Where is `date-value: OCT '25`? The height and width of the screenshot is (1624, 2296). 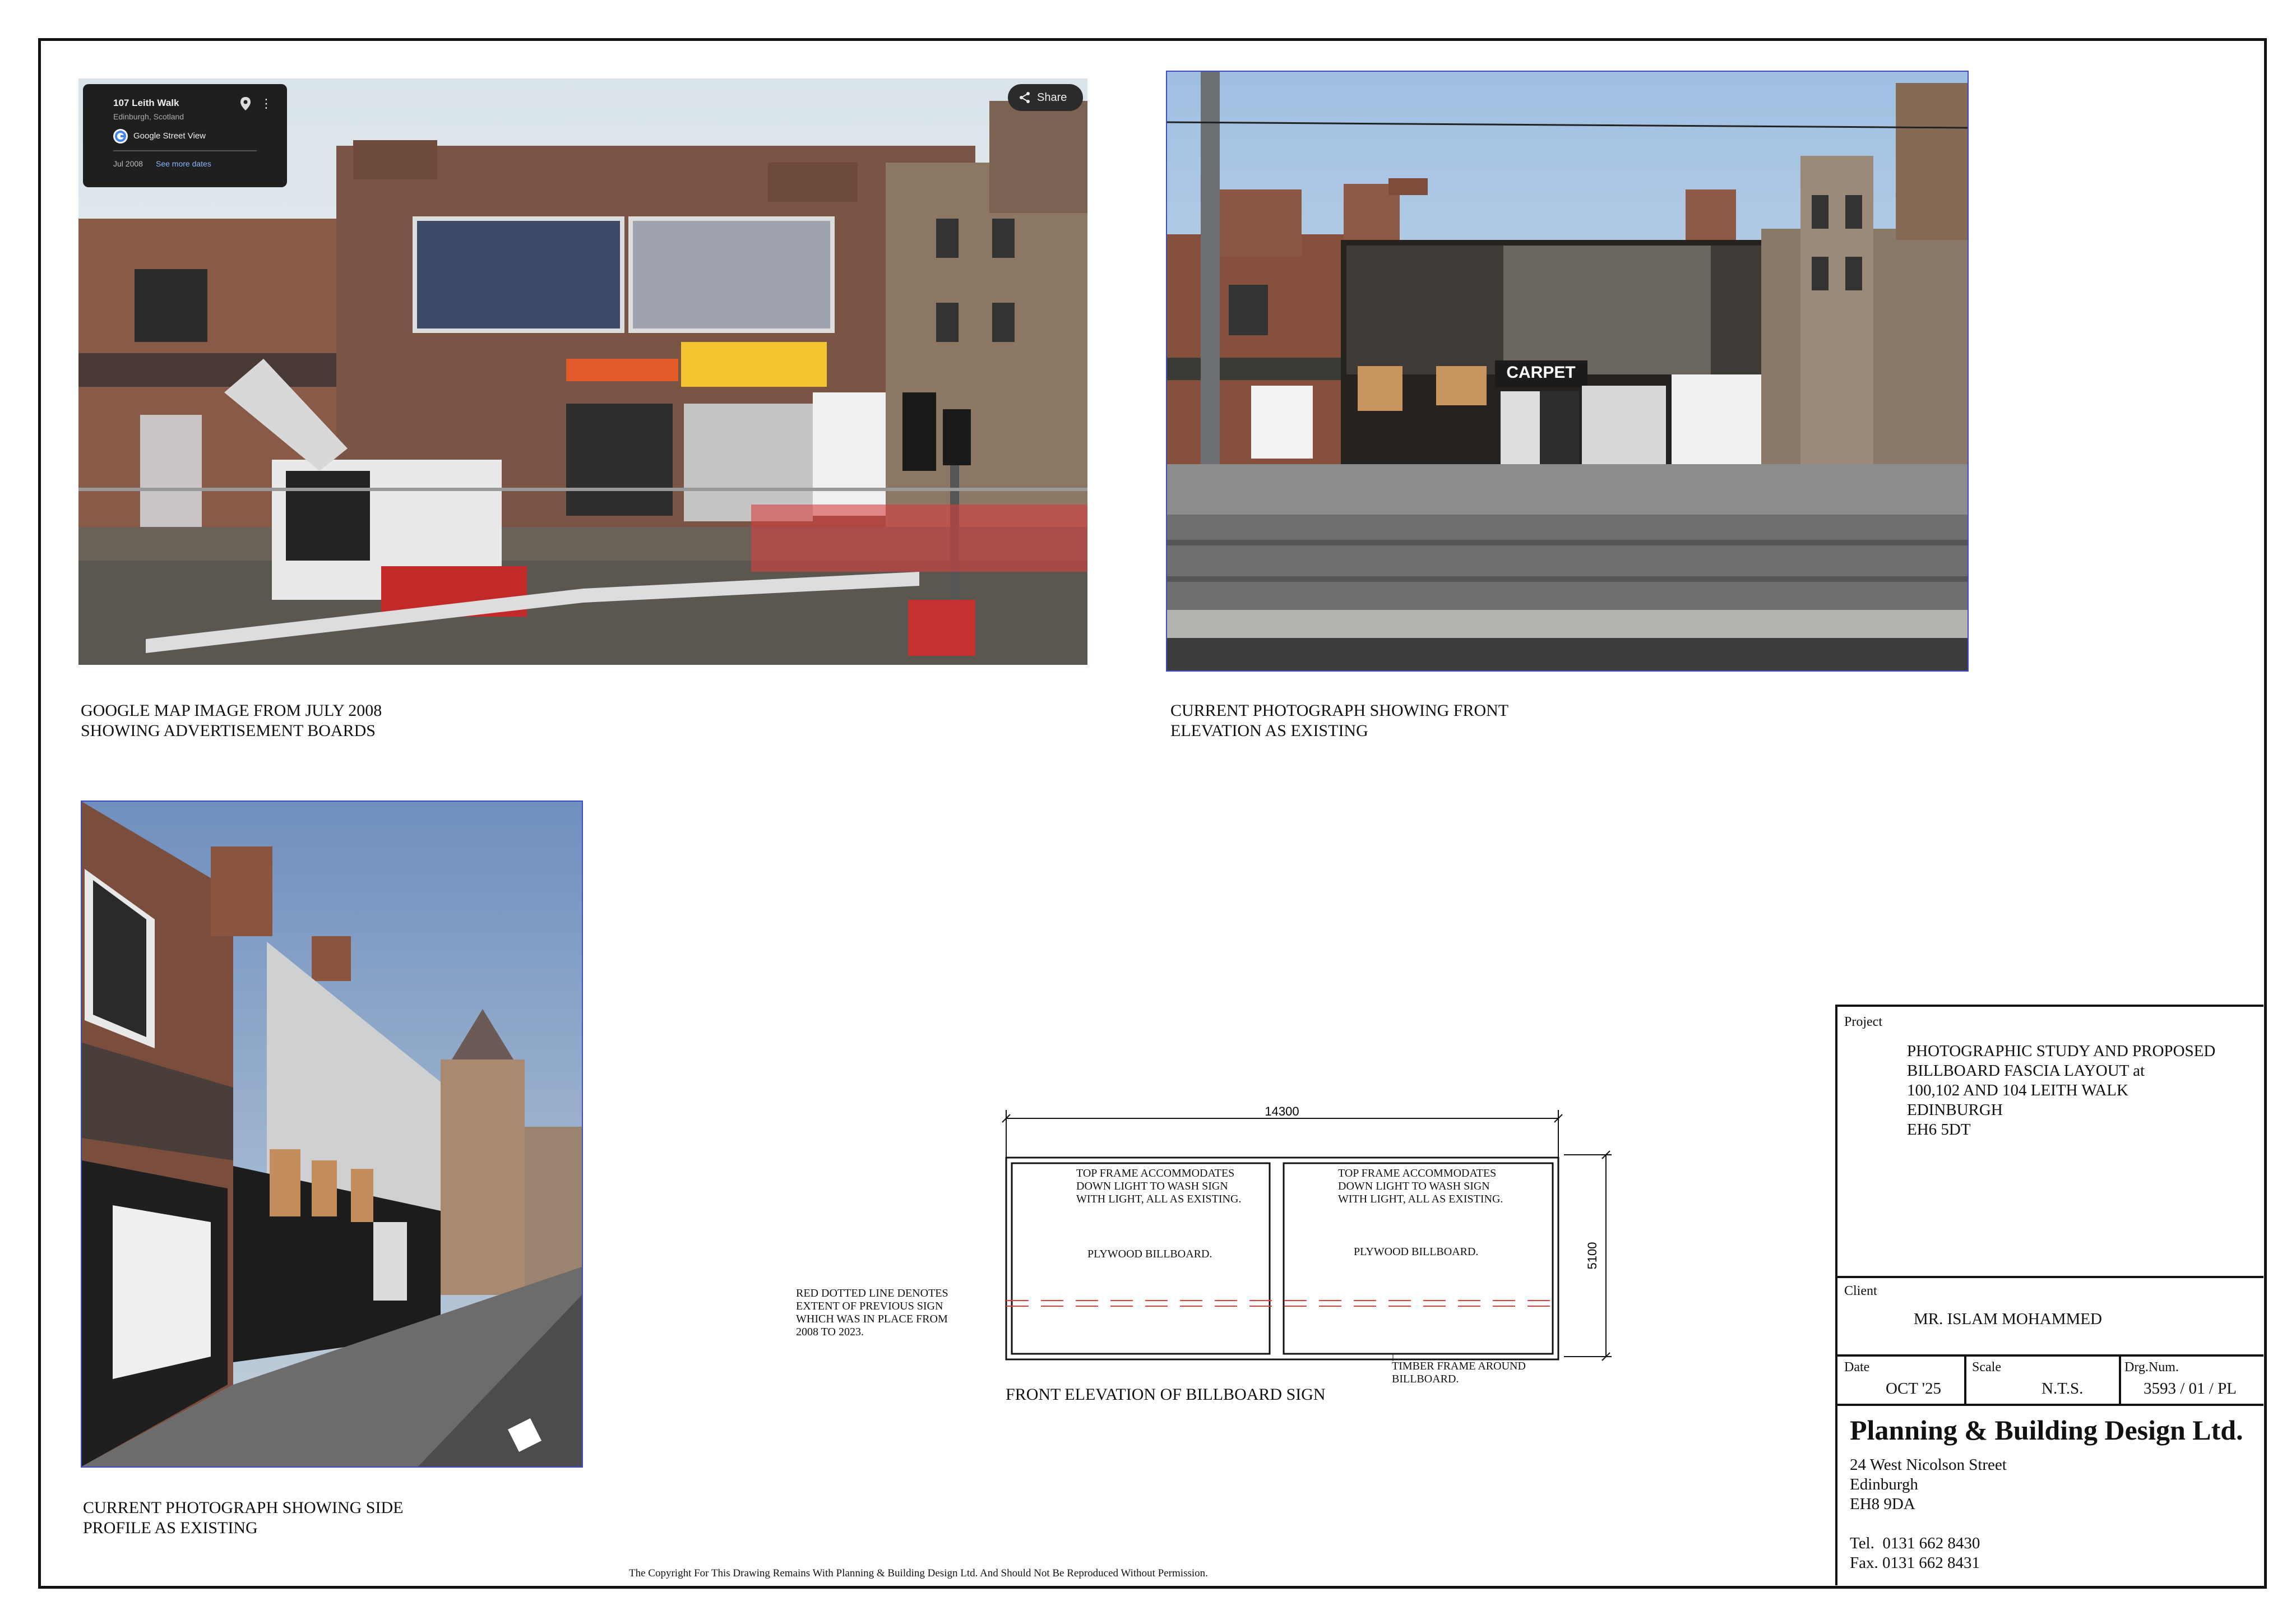 date-value: OCT '25 is located at coordinates (1914, 1389).